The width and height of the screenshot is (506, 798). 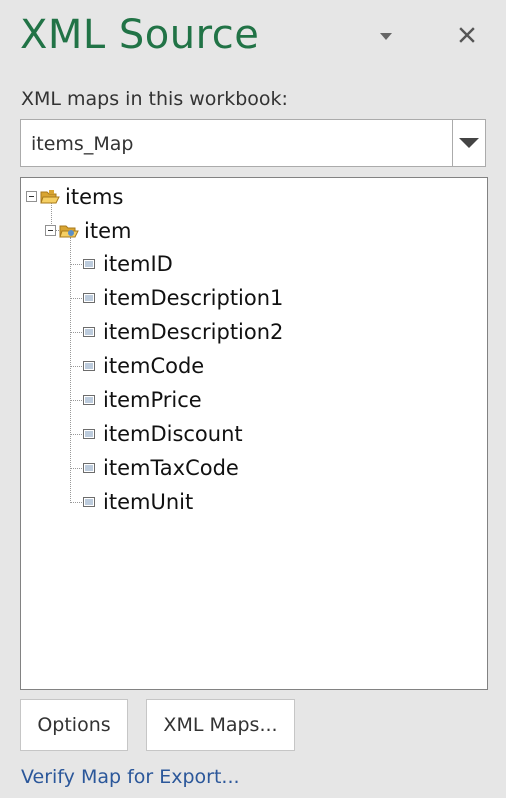 What do you see at coordinates (193, 332) in the screenshot?
I see `tree-node-label: itemDescription2` at bounding box center [193, 332].